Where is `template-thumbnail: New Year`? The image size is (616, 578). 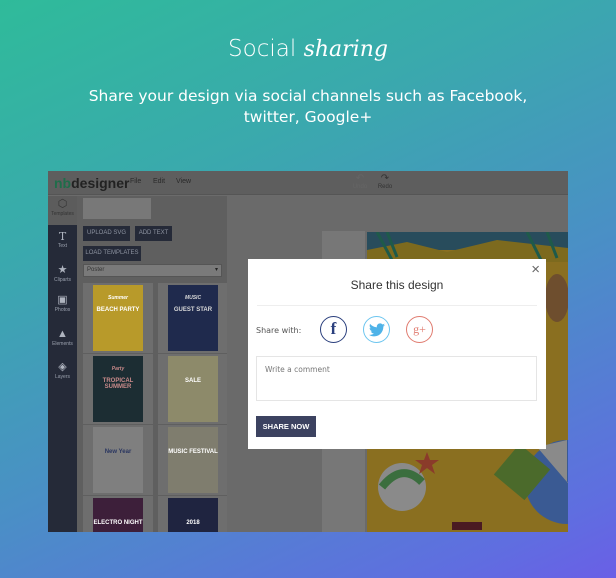
template-thumbnail: New Year is located at coordinates (118, 460).